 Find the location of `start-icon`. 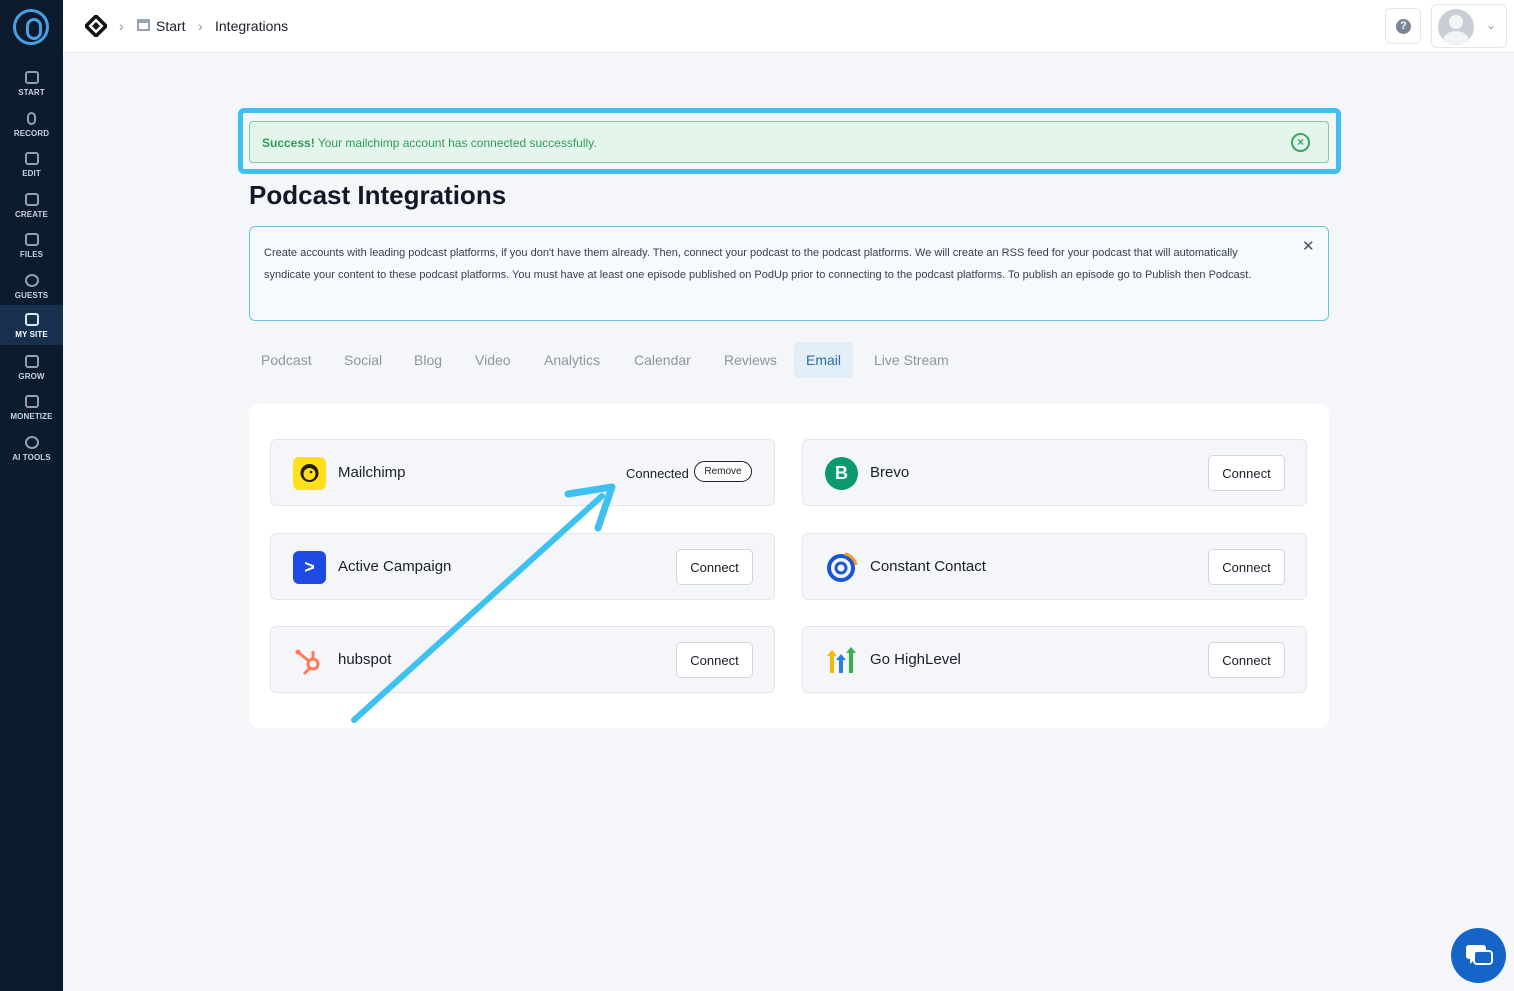

start-icon is located at coordinates (31, 77).